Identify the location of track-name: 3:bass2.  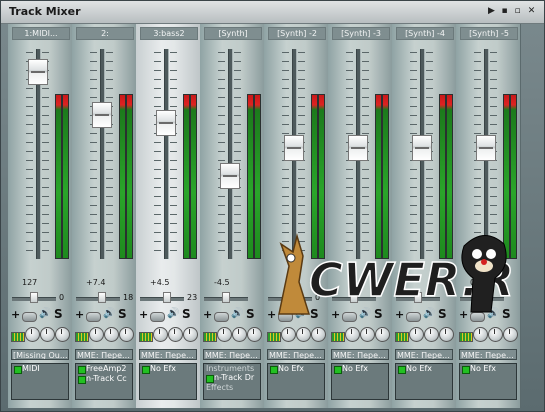
(169, 33).